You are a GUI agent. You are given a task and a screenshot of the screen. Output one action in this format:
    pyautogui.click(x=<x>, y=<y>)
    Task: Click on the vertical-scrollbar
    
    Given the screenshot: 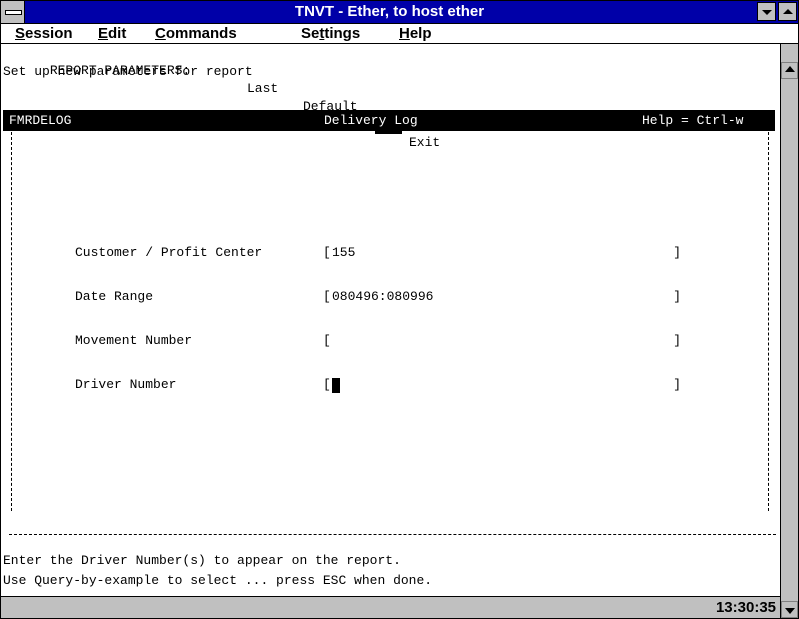 What is the action you would take?
    pyautogui.click(x=789, y=331)
    